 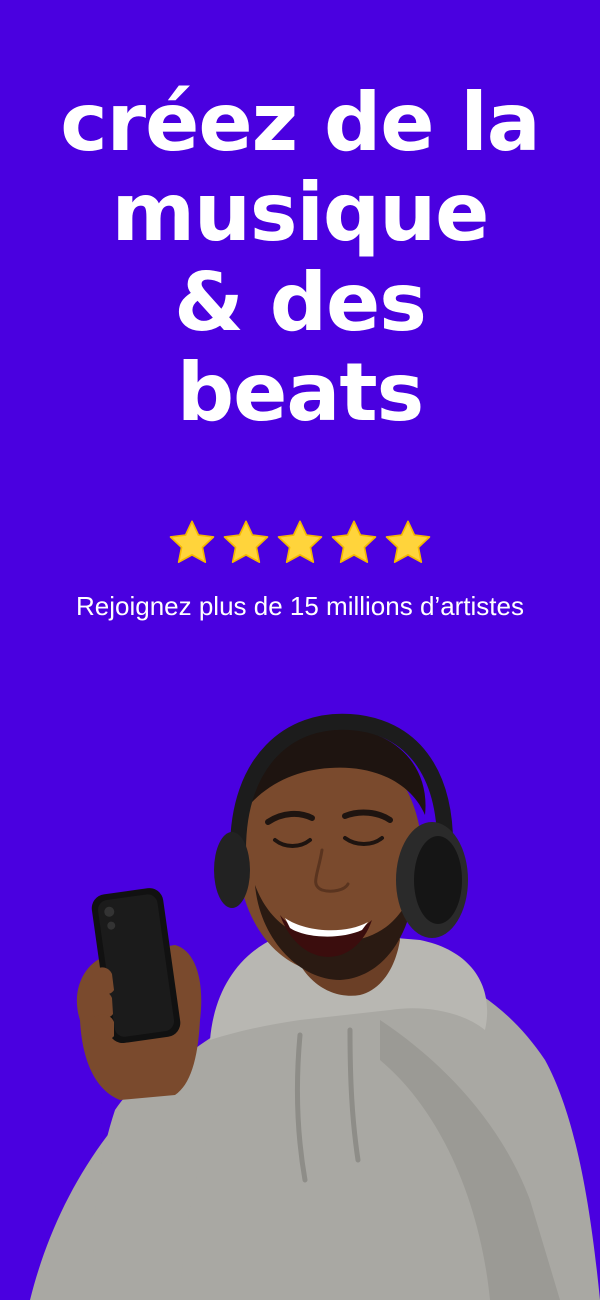 I want to click on headline-line-2: musique, so click(x=300, y=212).